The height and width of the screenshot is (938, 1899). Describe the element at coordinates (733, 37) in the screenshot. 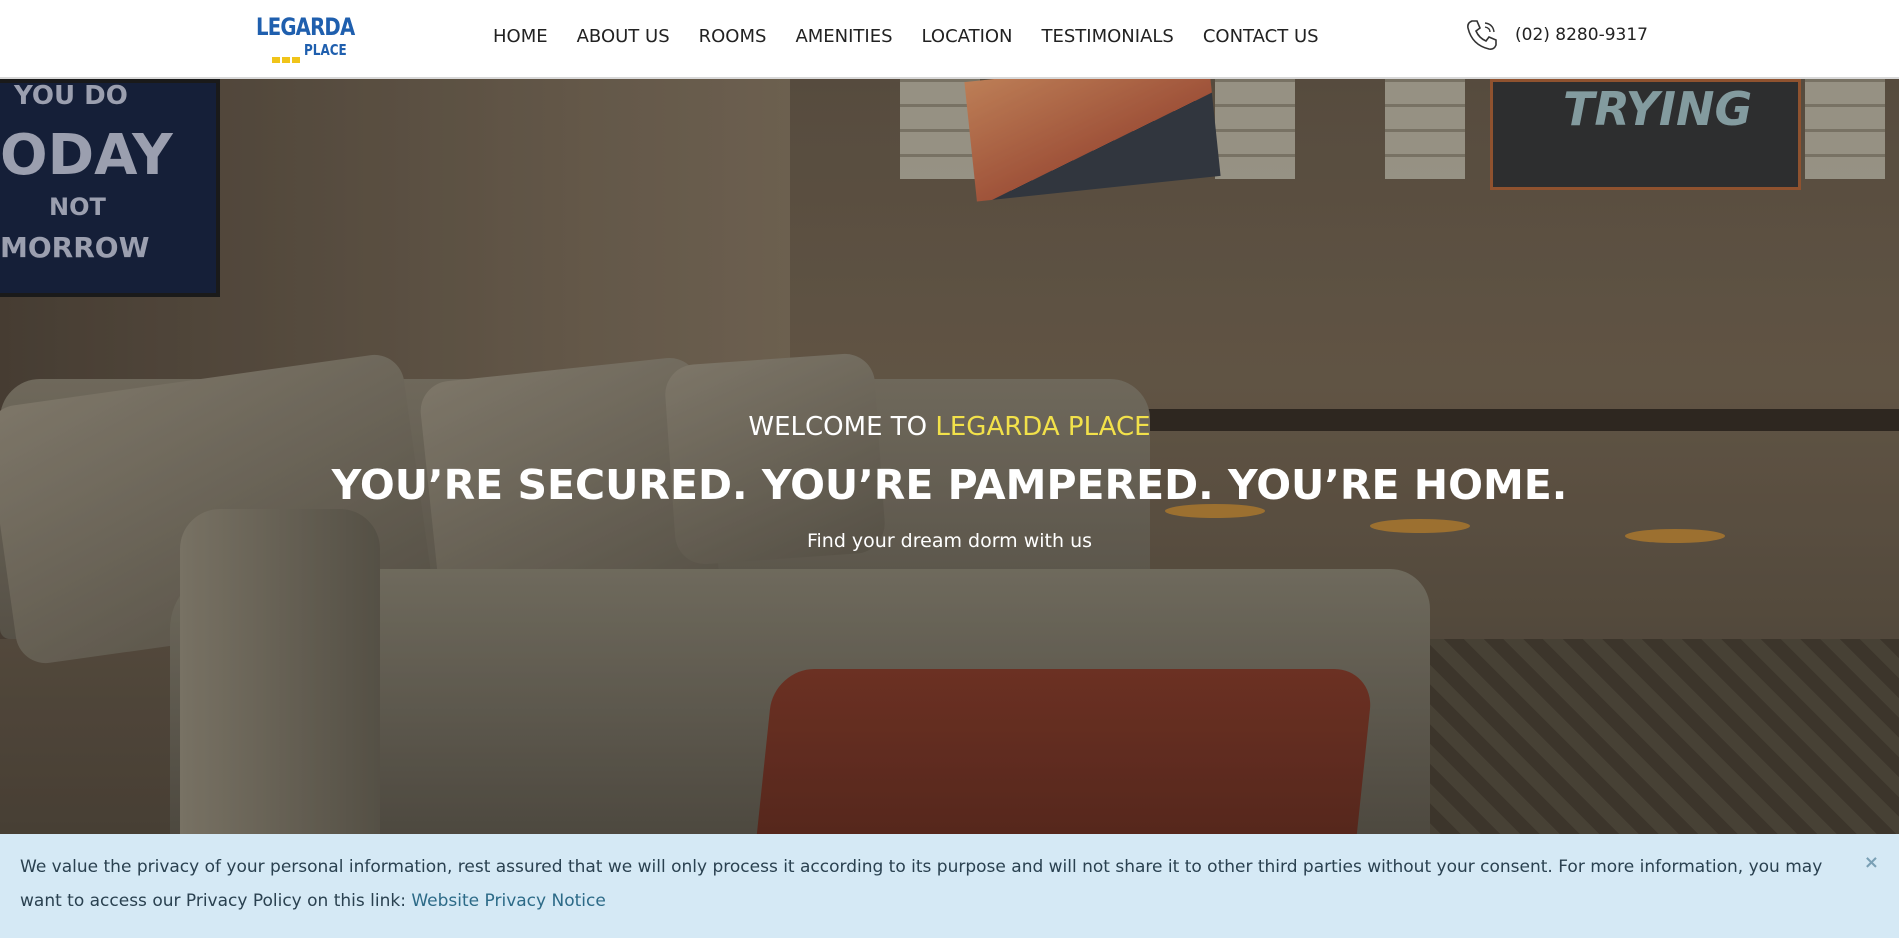

I see `nav-rooms: ROOMS` at that location.